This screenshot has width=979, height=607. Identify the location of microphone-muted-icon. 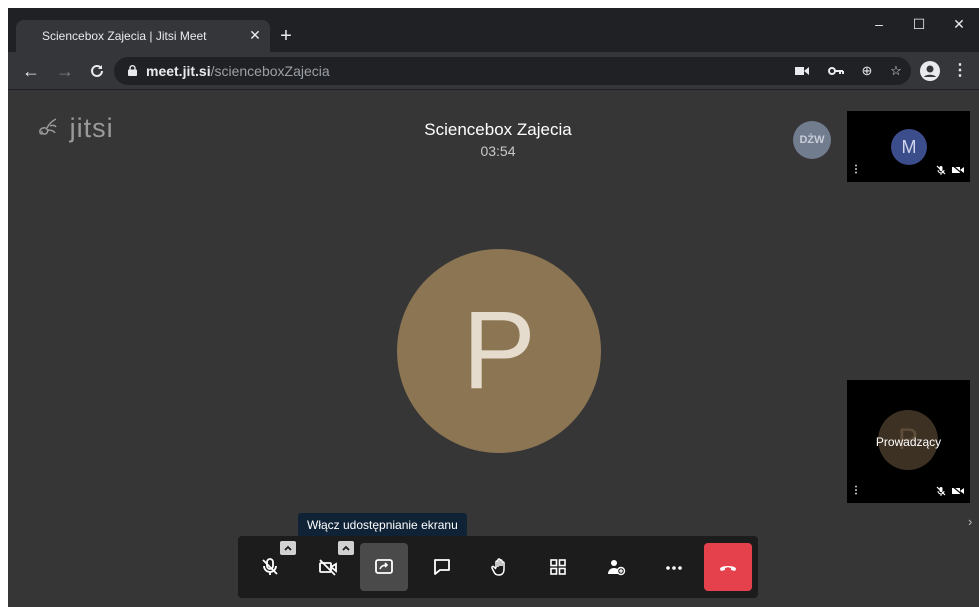
(270, 566).